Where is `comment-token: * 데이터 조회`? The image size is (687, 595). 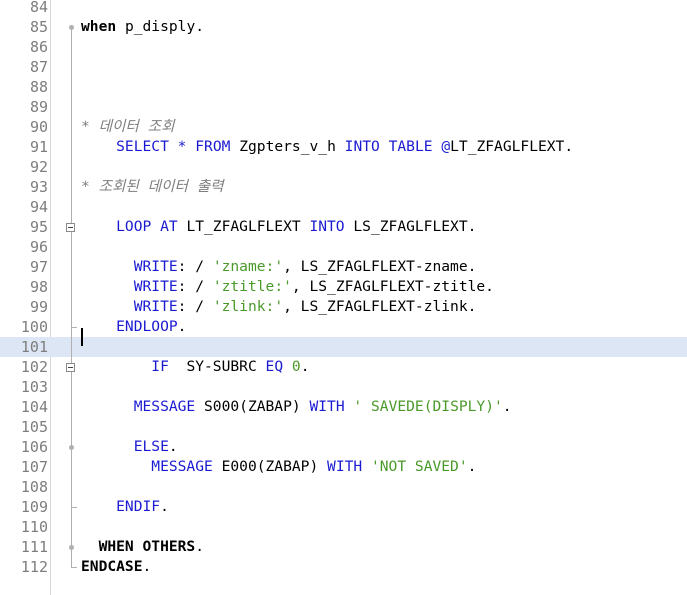 comment-token: * 데이터 조회 is located at coordinates (128, 126).